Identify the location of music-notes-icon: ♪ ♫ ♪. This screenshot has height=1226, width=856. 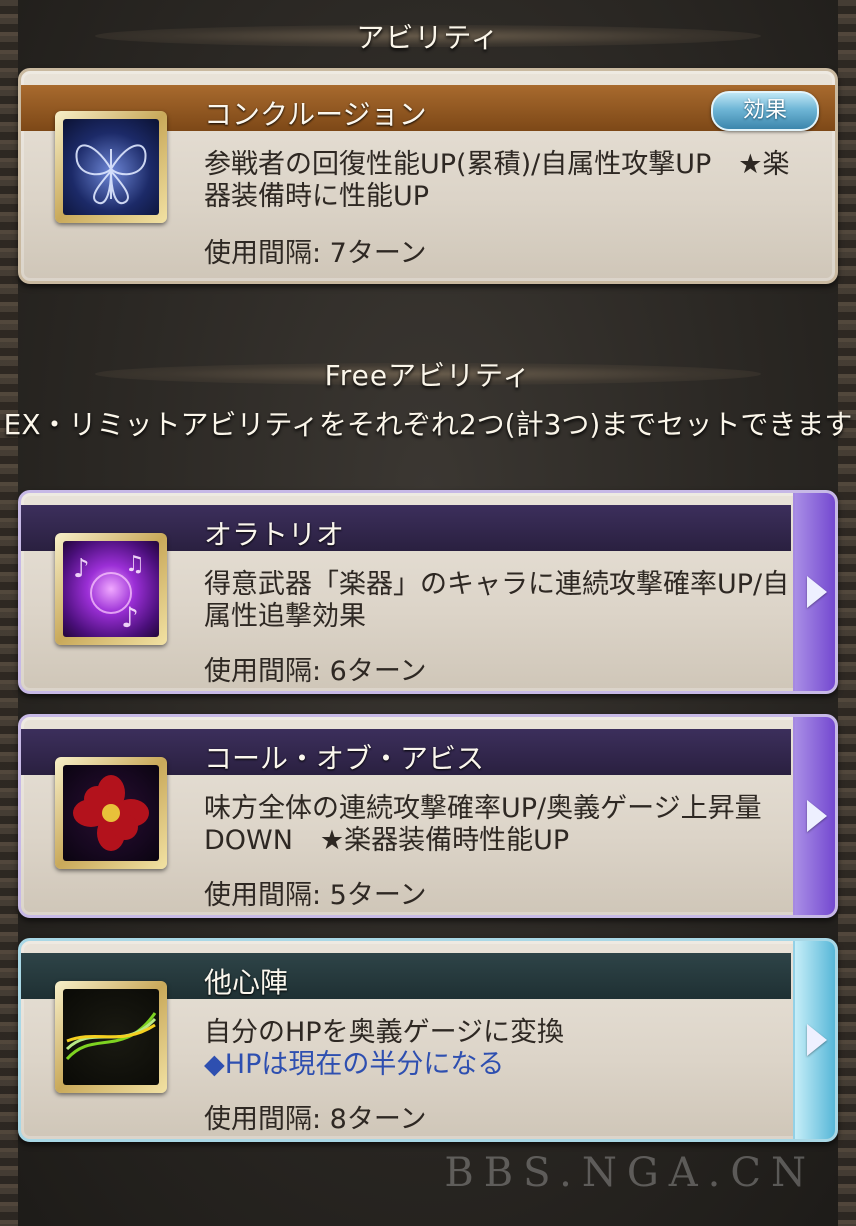
(111, 589).